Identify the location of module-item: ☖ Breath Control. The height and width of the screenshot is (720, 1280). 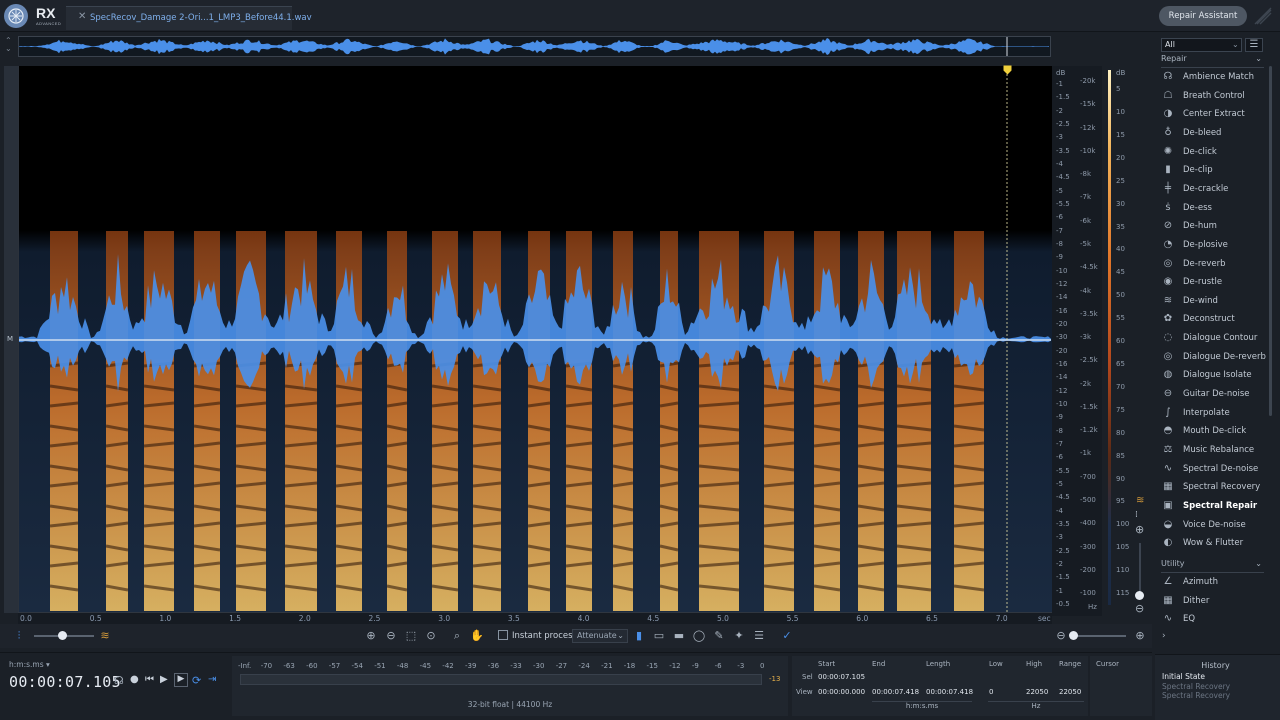
(1213, 96).